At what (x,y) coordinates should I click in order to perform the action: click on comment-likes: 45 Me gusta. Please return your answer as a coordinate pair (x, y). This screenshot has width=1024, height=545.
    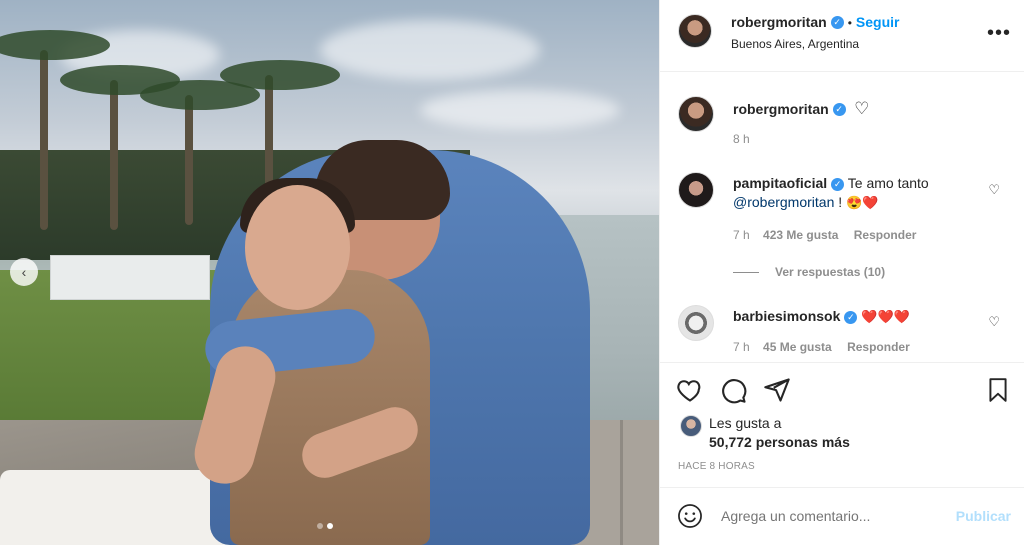
    Looking at the image, I should click on (797, 347).